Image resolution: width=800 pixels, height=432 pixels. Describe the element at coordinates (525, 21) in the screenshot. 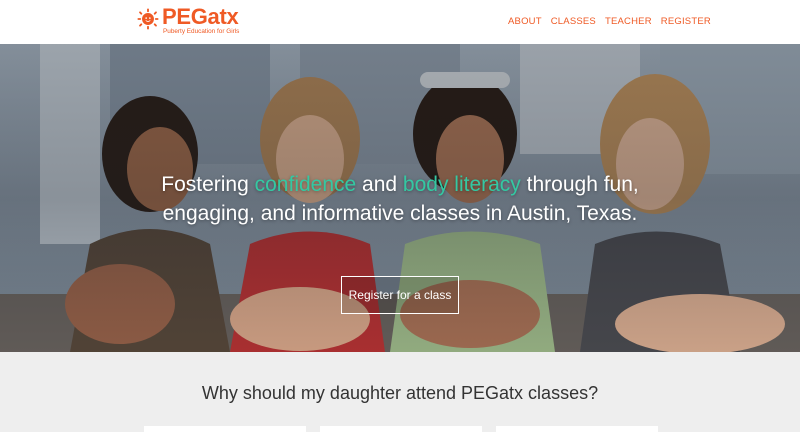

I see `nav-about: ABOUT` at that location.